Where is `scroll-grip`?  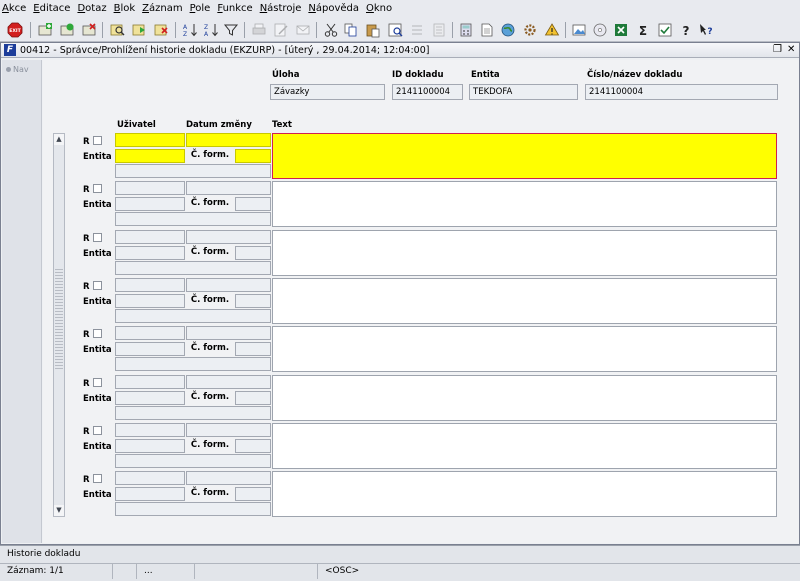 scroll-grip is located at coordinates (59, 319).